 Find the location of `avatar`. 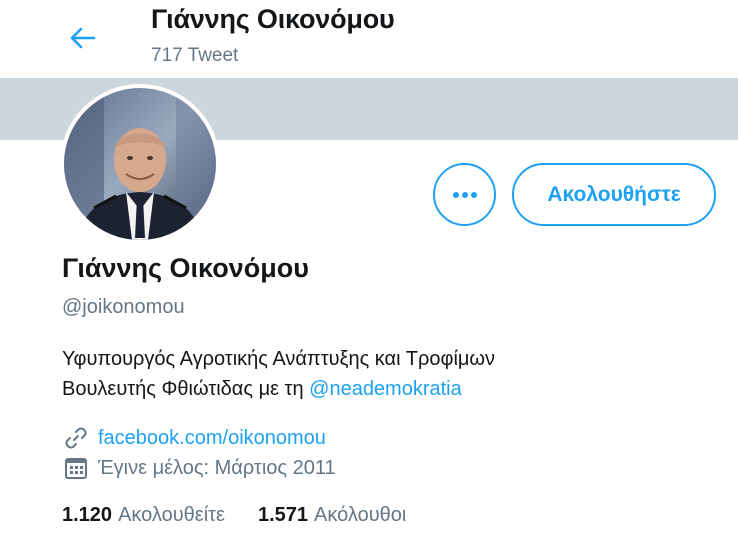

avatar is located at coordinates (140, 164).